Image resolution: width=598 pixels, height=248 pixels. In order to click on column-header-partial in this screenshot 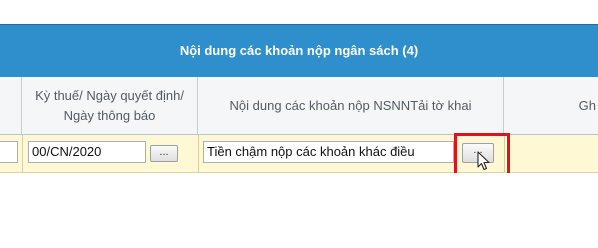, I will do `click(11, 105)`.